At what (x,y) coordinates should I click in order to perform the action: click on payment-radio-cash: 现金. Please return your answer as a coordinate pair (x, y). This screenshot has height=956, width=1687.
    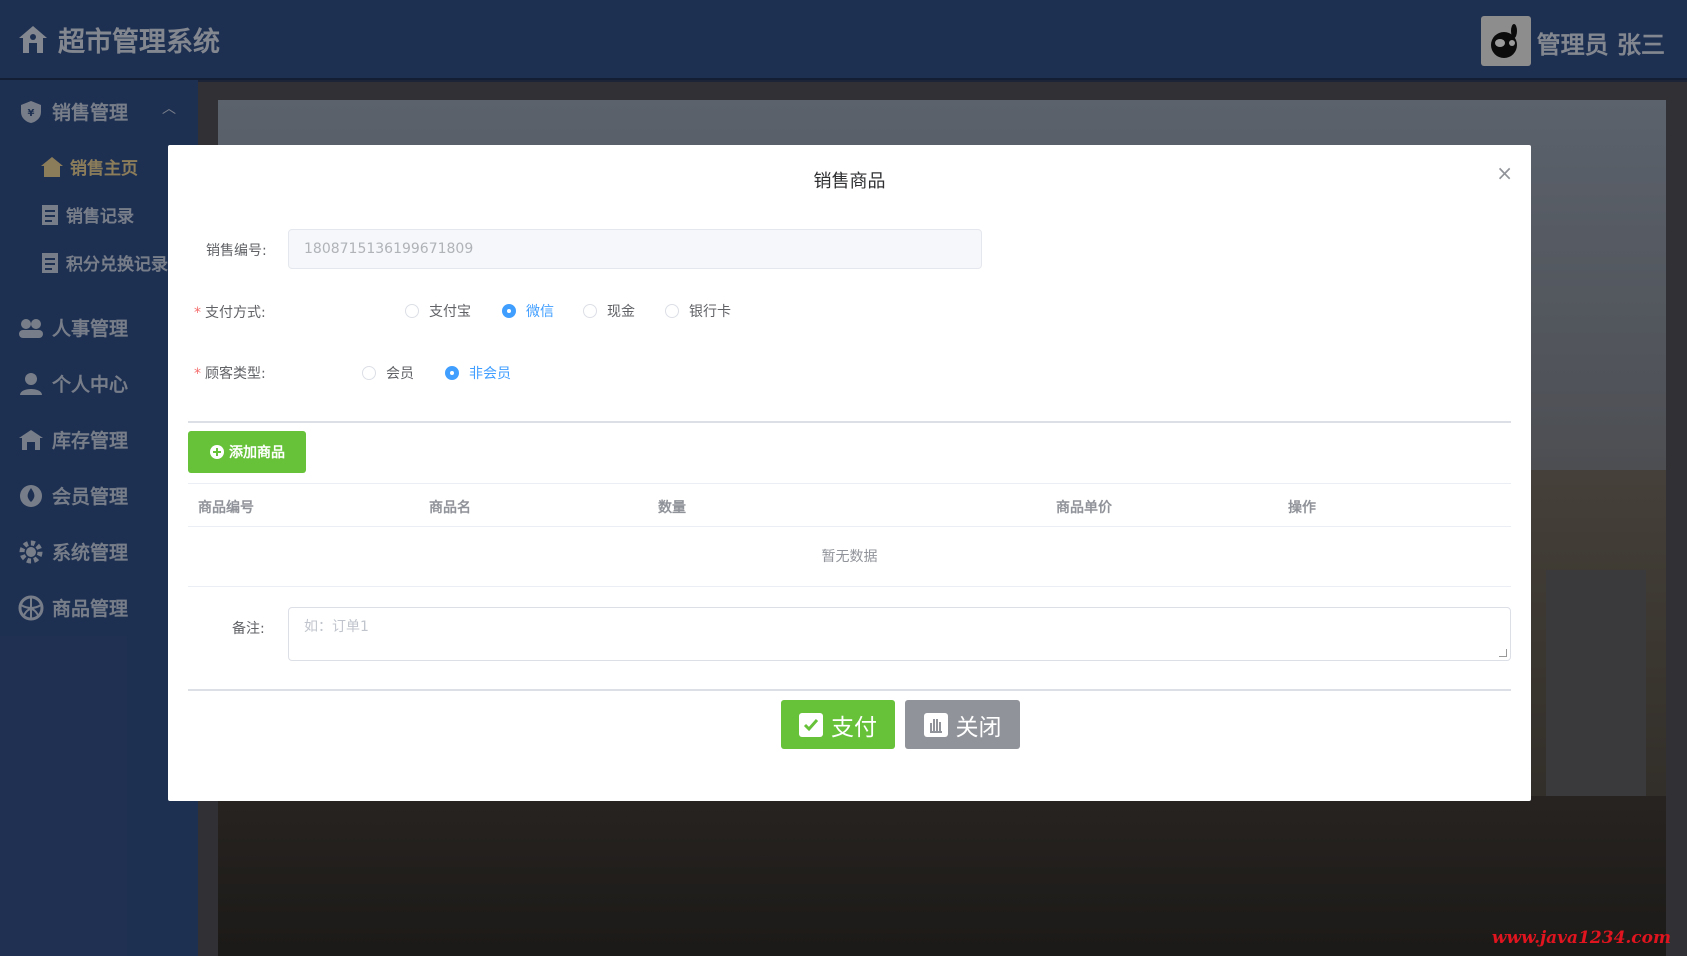
    Looking at the image, I should click on (609, 311).